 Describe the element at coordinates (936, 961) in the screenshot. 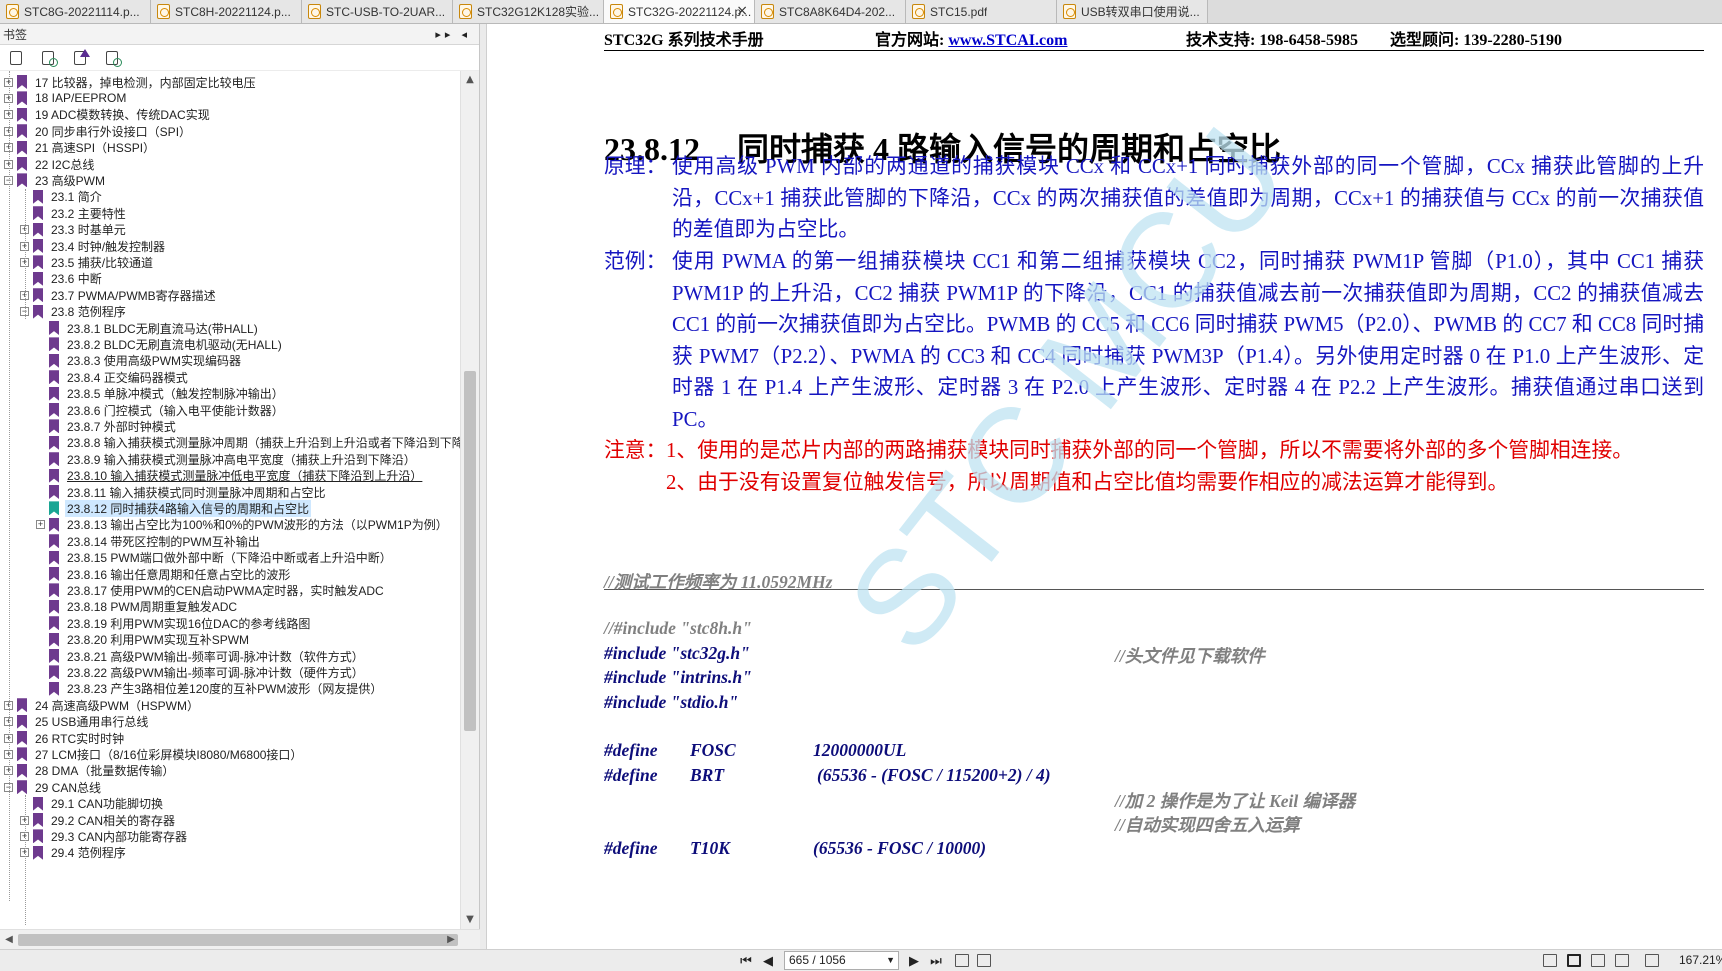

I see `last-page-icon: ⏭` at that location.